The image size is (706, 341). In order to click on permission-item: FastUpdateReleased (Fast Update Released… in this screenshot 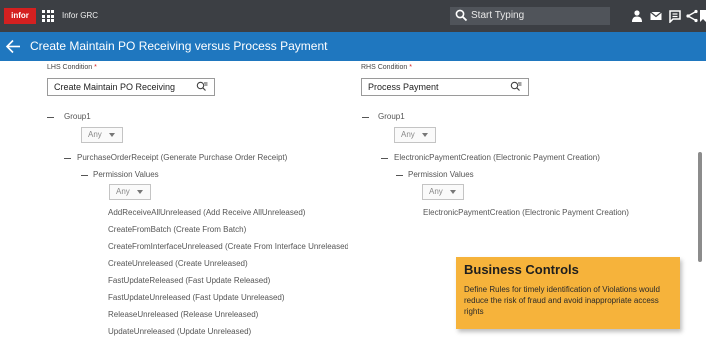, I will do `click(189, 280)`.